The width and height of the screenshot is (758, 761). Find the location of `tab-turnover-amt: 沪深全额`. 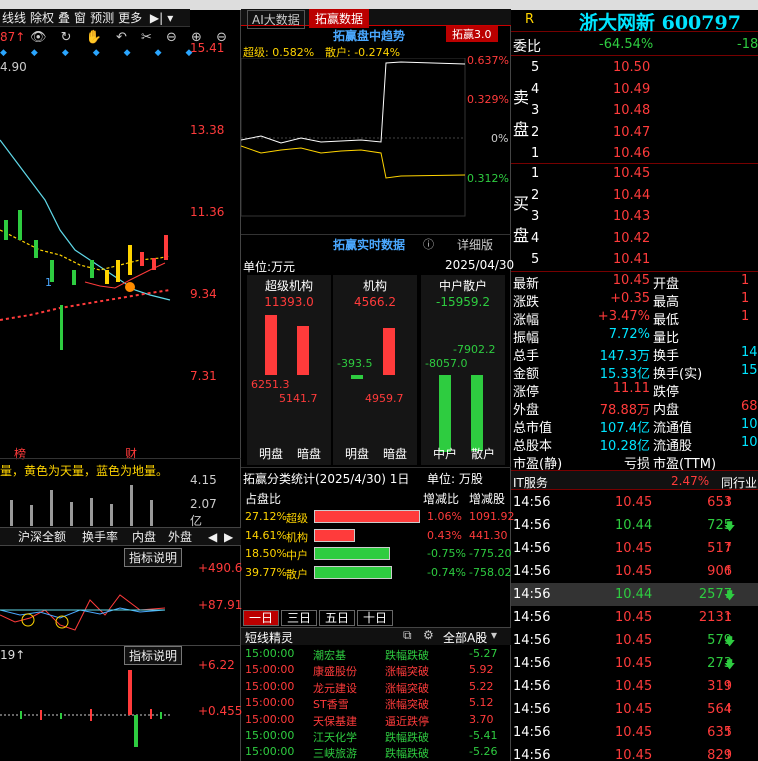

tab-turnover-amt: 沪深全额 is located at coordinates (42, 537).